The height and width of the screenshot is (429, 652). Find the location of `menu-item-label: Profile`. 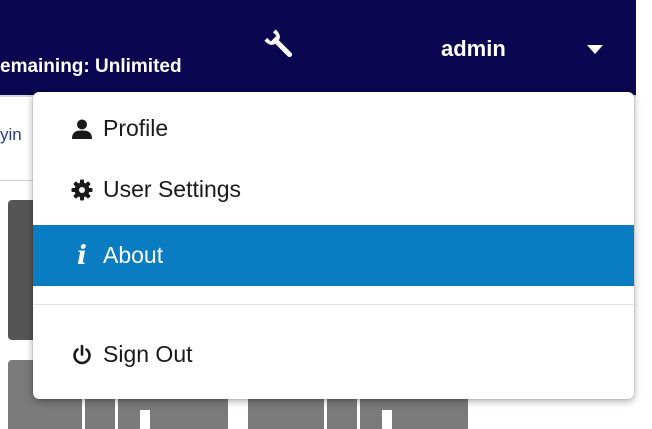

menu-item-label: Profile is located at coordinates (136, 128).